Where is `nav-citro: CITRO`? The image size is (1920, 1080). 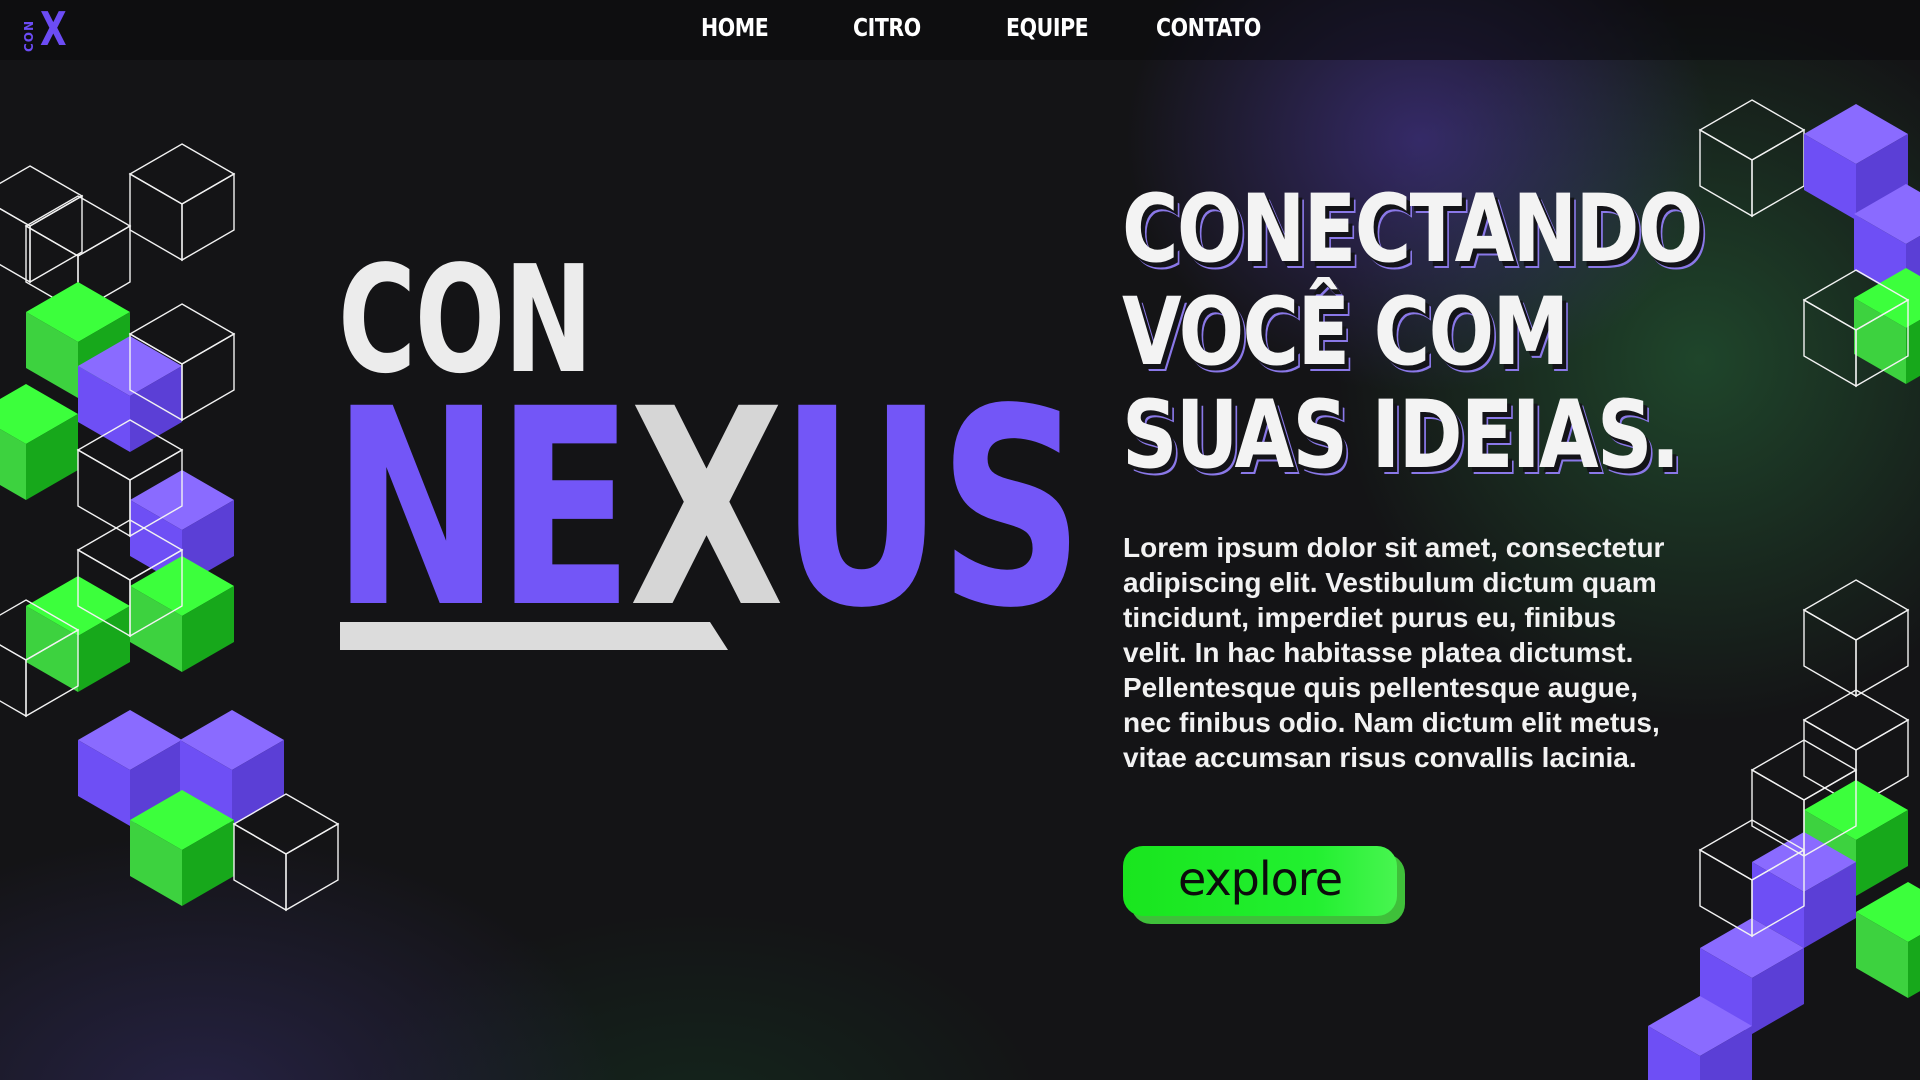 nav-citro: CITRO is located at coordinates (887, 27).